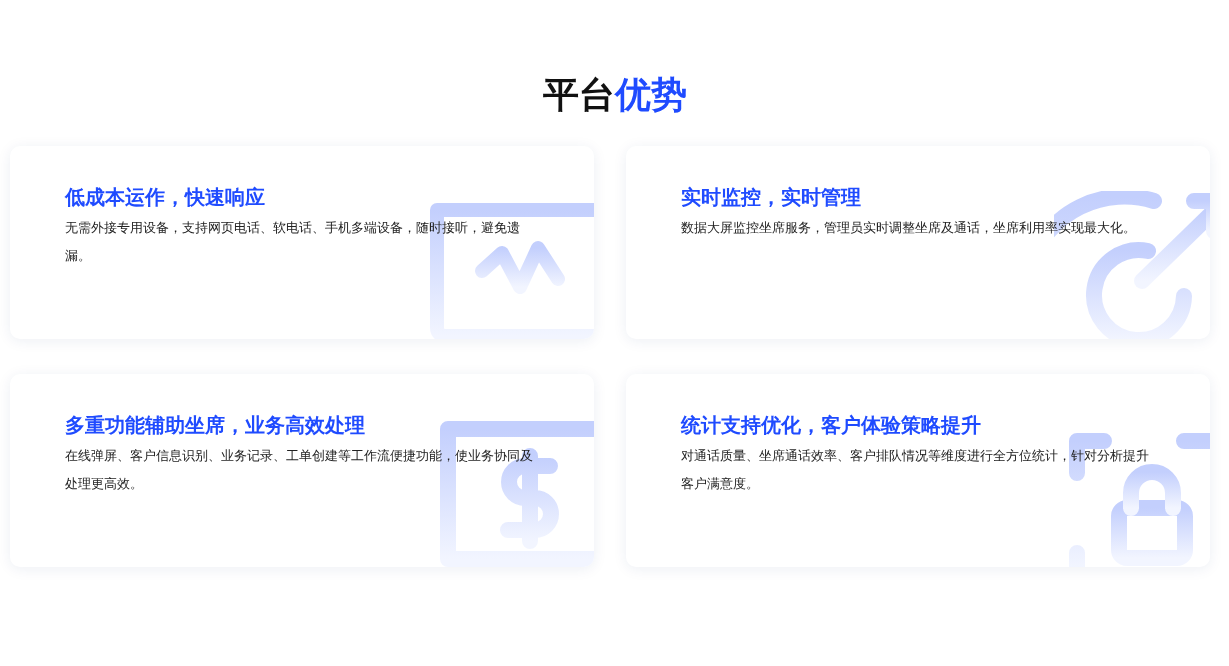 The width and height of the screenshot is (1229, 666). I want to click on card-description: 在线弹屏、客户信息识别、业务记录、工单创建等工作流便捷功能，使业务协同及处理更高效。, so click(299, 470).